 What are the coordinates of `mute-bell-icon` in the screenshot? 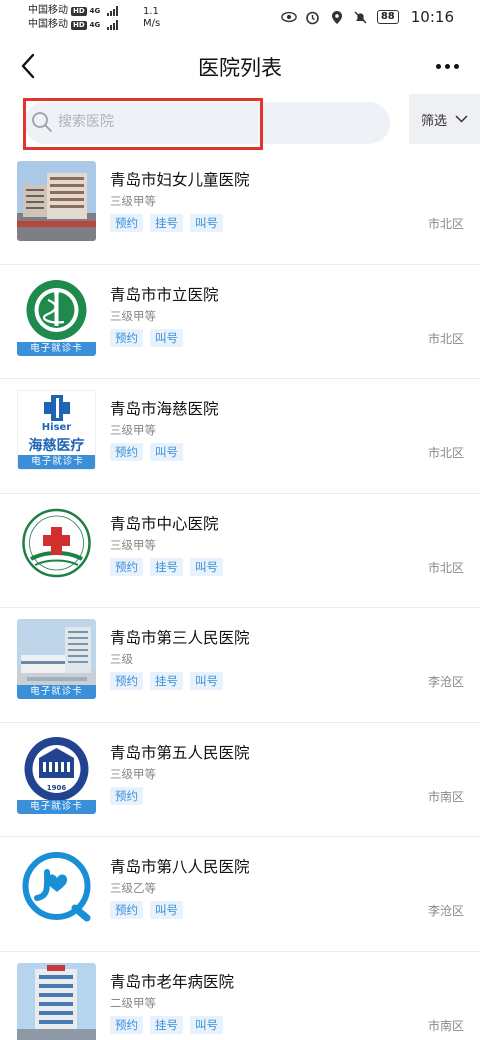 It's located at (361, 17).